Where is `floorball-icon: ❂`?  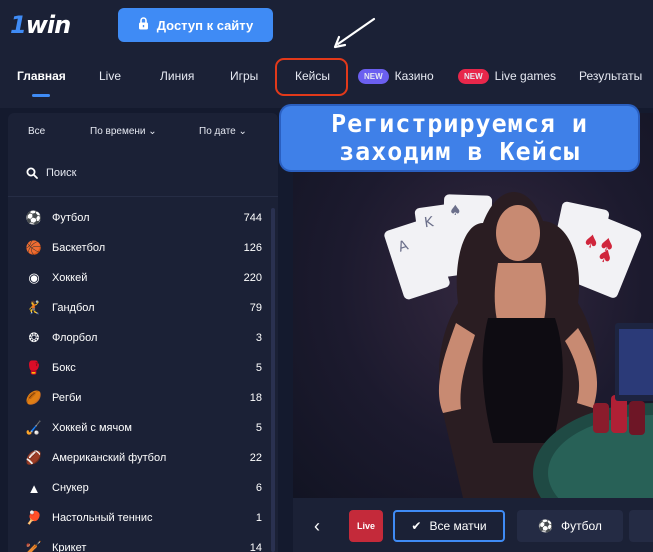 floorball-icon: ❂ is located at coordinates (34, 337).